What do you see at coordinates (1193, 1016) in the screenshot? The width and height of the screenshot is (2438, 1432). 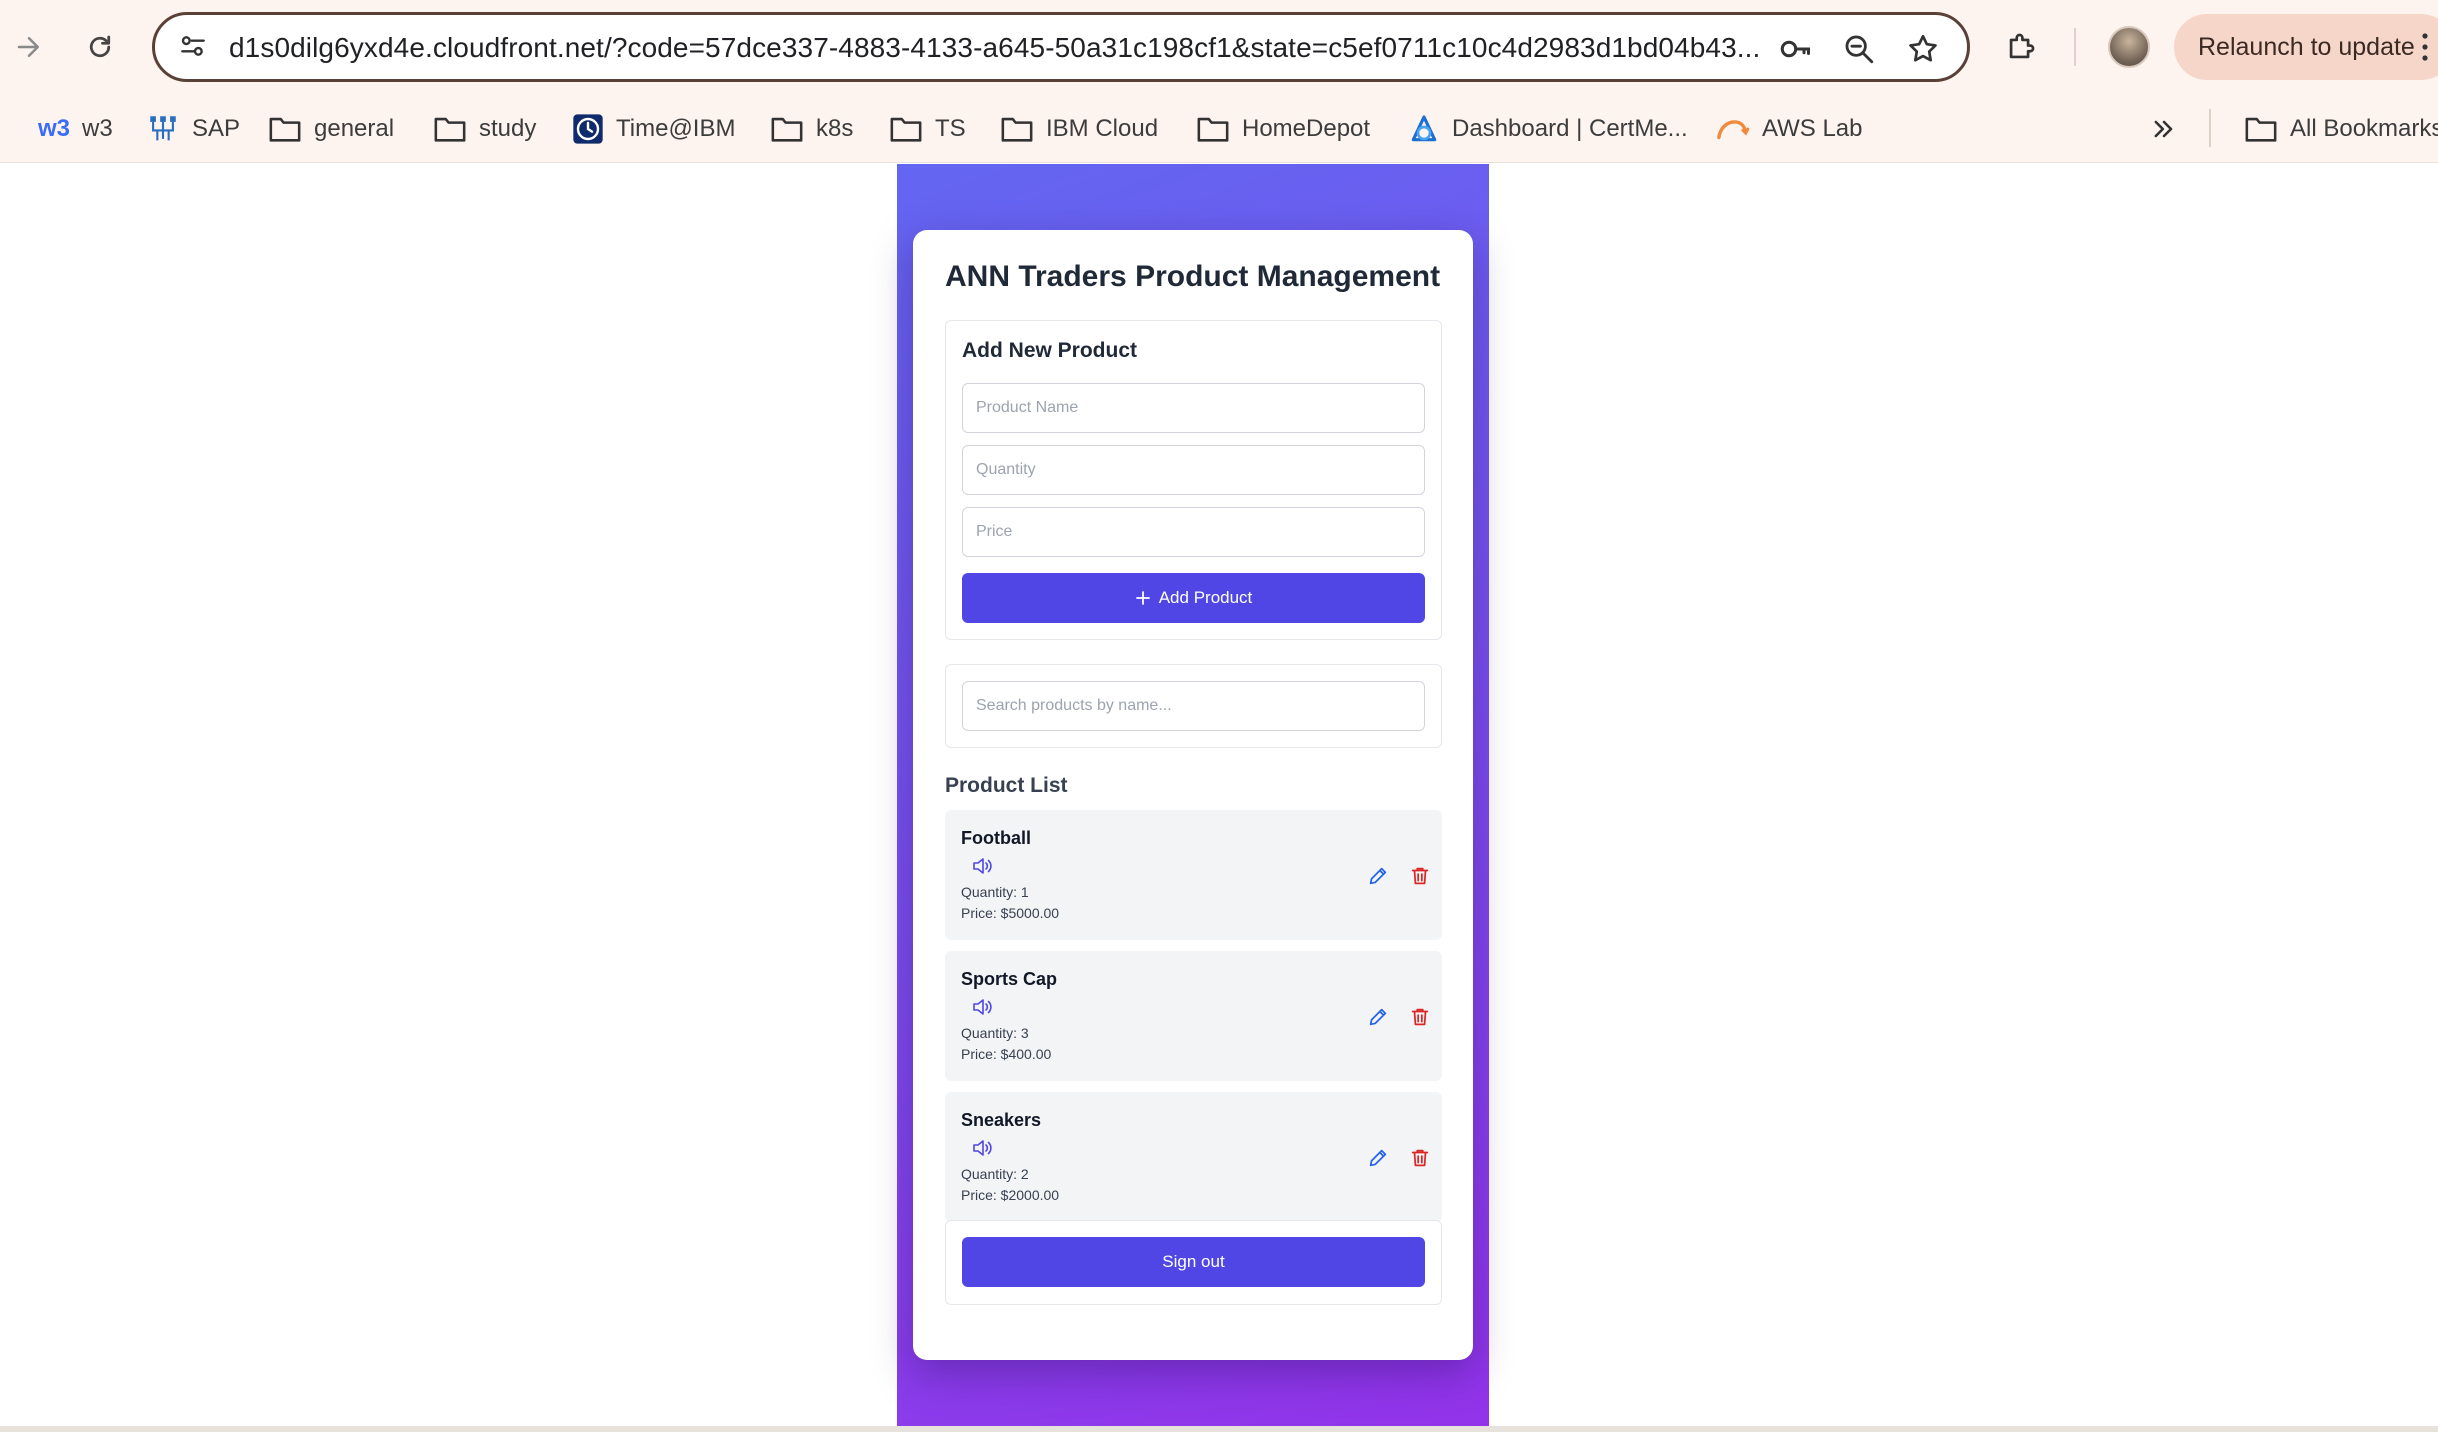 I see `product-item: Sports Cap Quantity: 3 Price: $400.00` at bounding box center [1193, 1016].